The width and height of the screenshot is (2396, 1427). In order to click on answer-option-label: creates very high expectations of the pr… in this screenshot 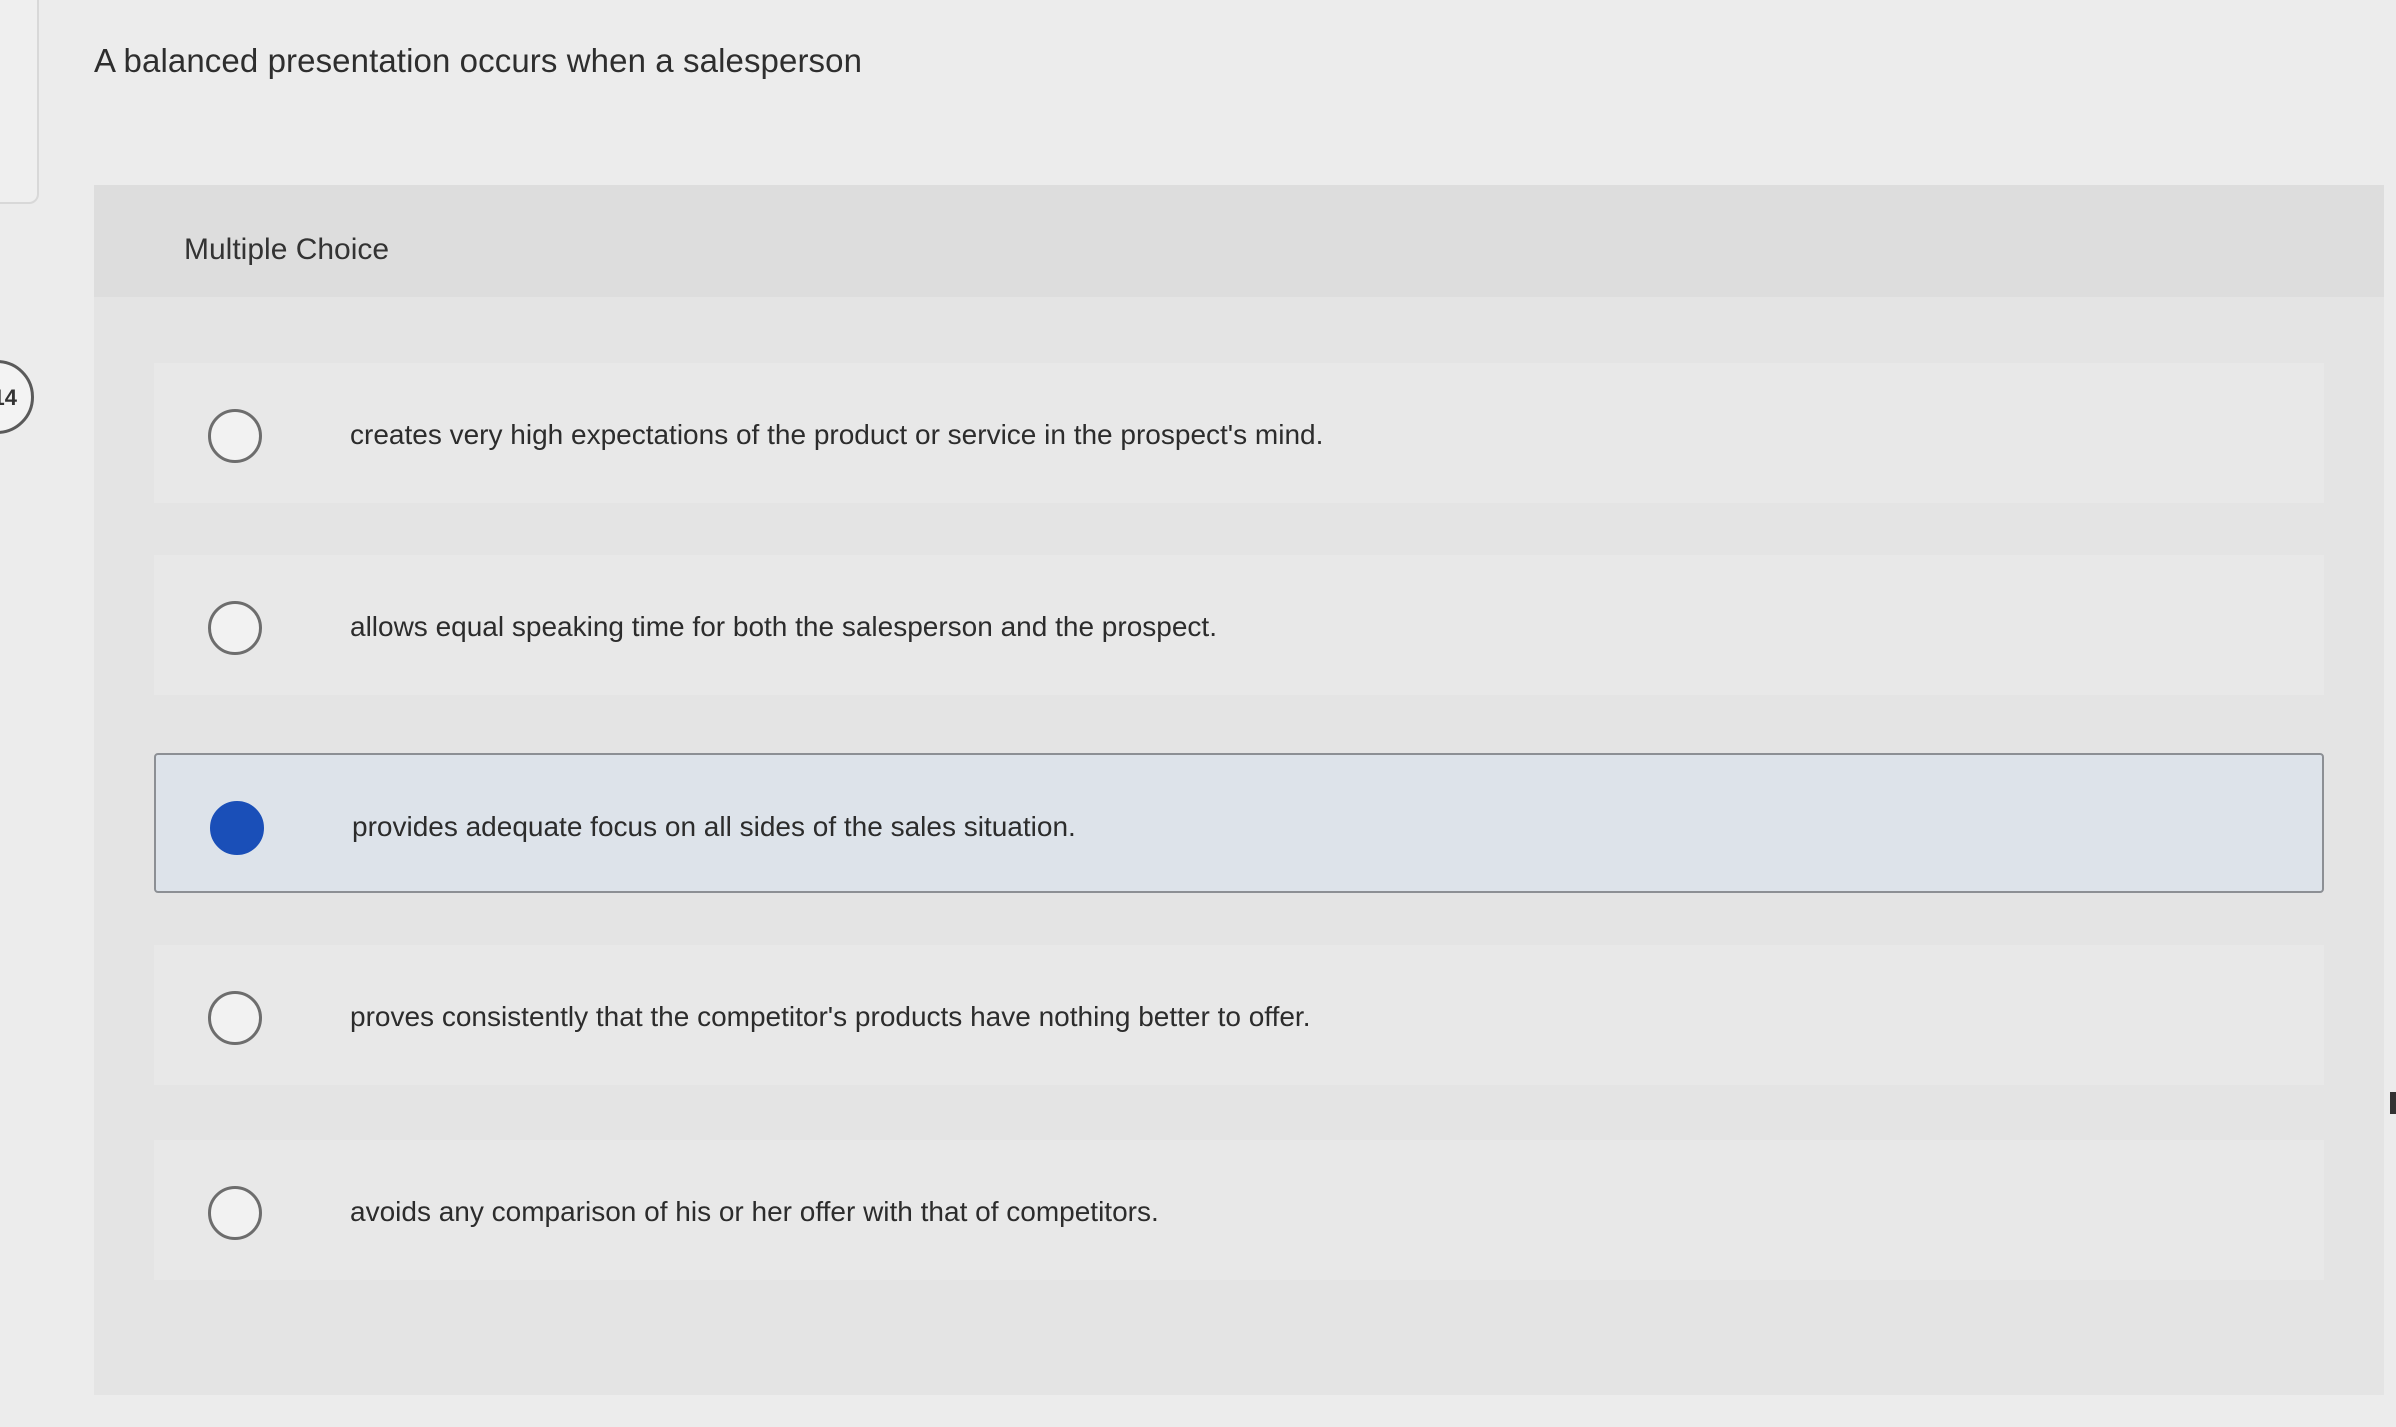, I will do `click(837, 434)`.